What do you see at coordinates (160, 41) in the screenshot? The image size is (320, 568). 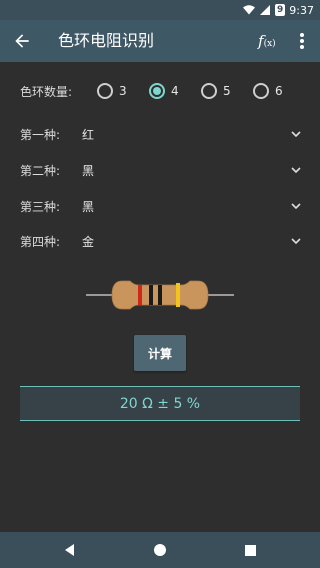 I see `app-bar: 色环电阻识别 f(x)` at bounding box center [160, 41].